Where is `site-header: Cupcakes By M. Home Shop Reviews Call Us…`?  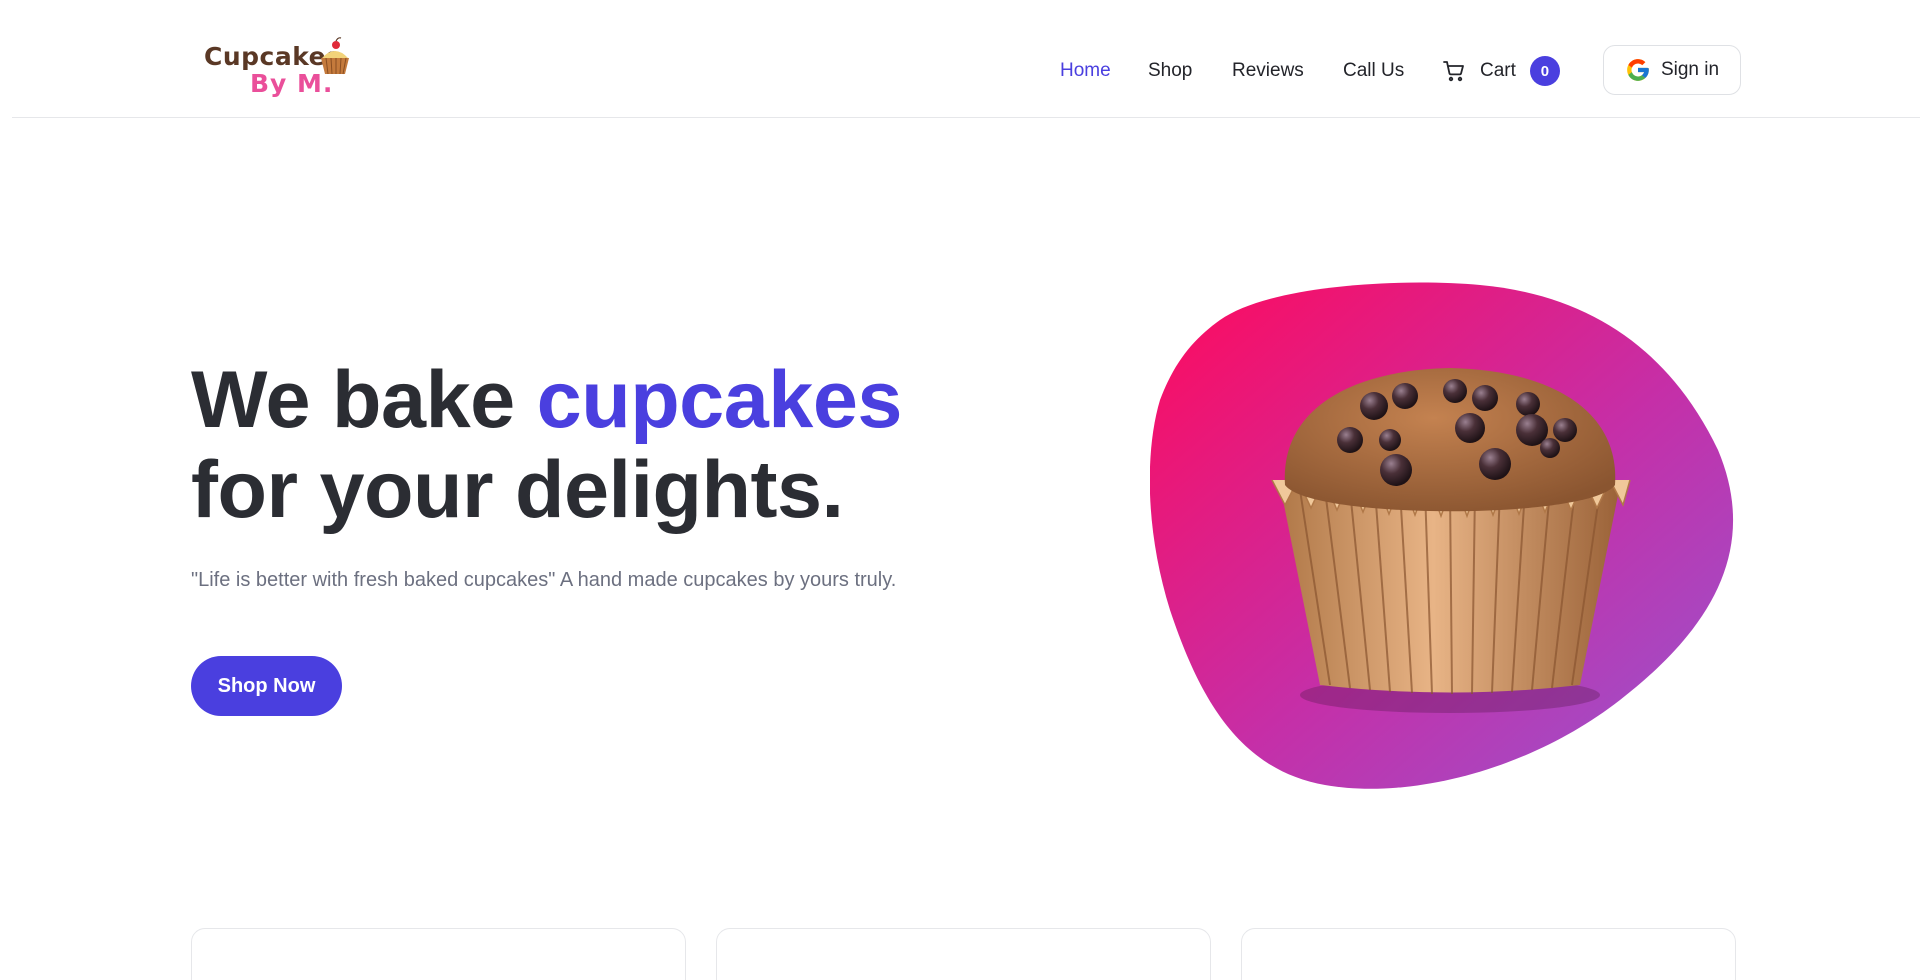 site-header: Cupcakes By M. Home Shop Reviews Call Us… is located at coordinates (966, 59).